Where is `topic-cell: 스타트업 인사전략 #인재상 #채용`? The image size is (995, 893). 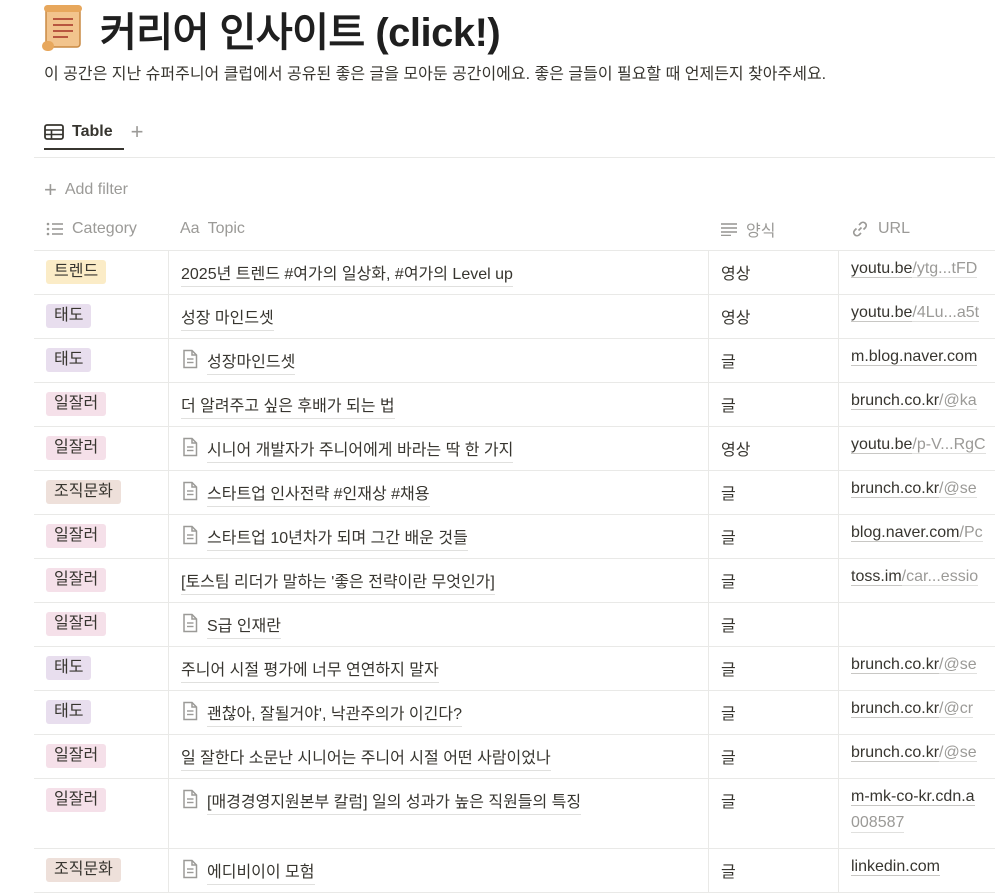
topic-cell: 스타트업 인사전략 #인재상 #채용 is located at coordinates (438, 492).